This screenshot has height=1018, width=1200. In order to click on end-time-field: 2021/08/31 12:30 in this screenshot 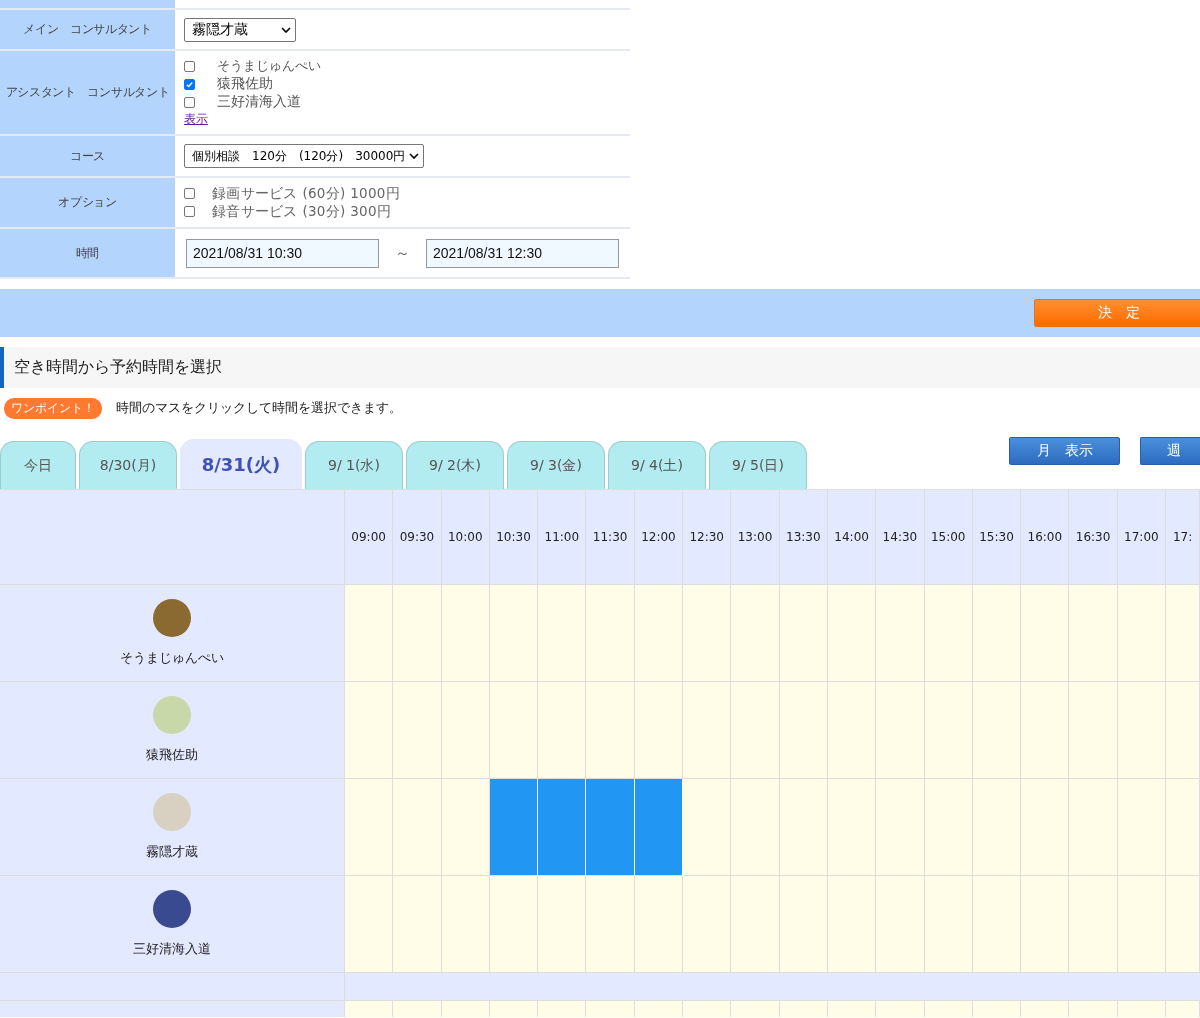, I will do `click(522, 253)`.